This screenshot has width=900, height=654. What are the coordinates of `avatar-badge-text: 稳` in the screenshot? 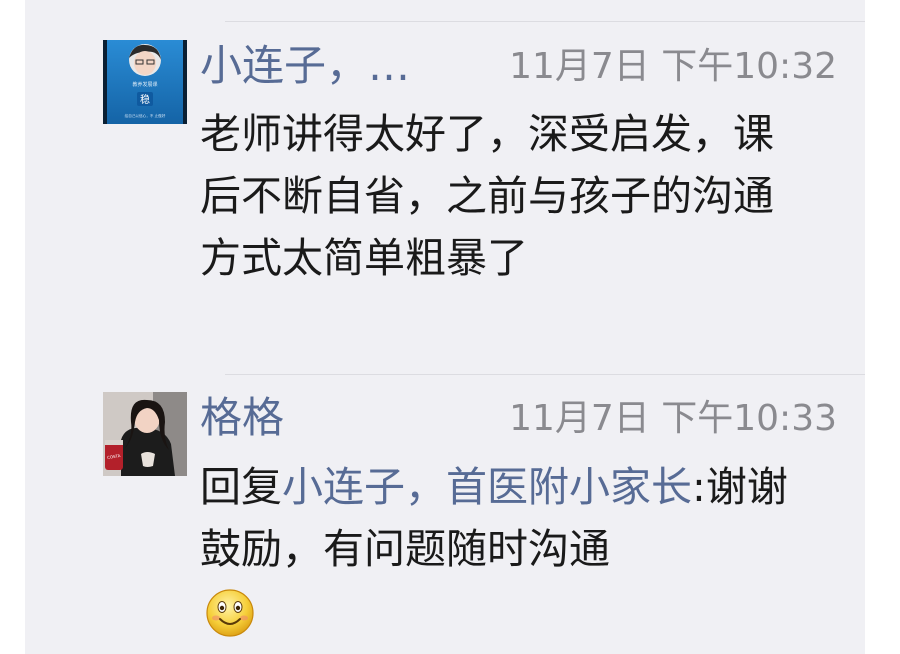 It's located at (145, 99).